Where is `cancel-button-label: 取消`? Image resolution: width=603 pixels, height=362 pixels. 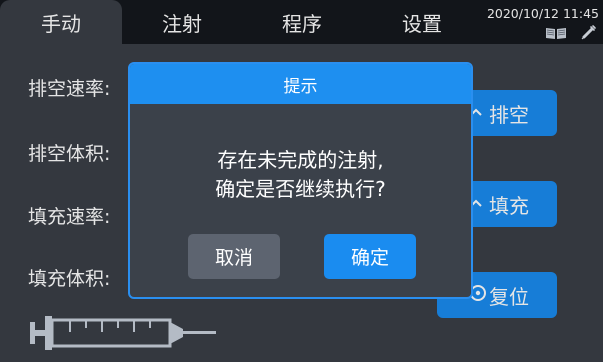
cancel-button-label: 取消 is located at coordinates (233, 258).